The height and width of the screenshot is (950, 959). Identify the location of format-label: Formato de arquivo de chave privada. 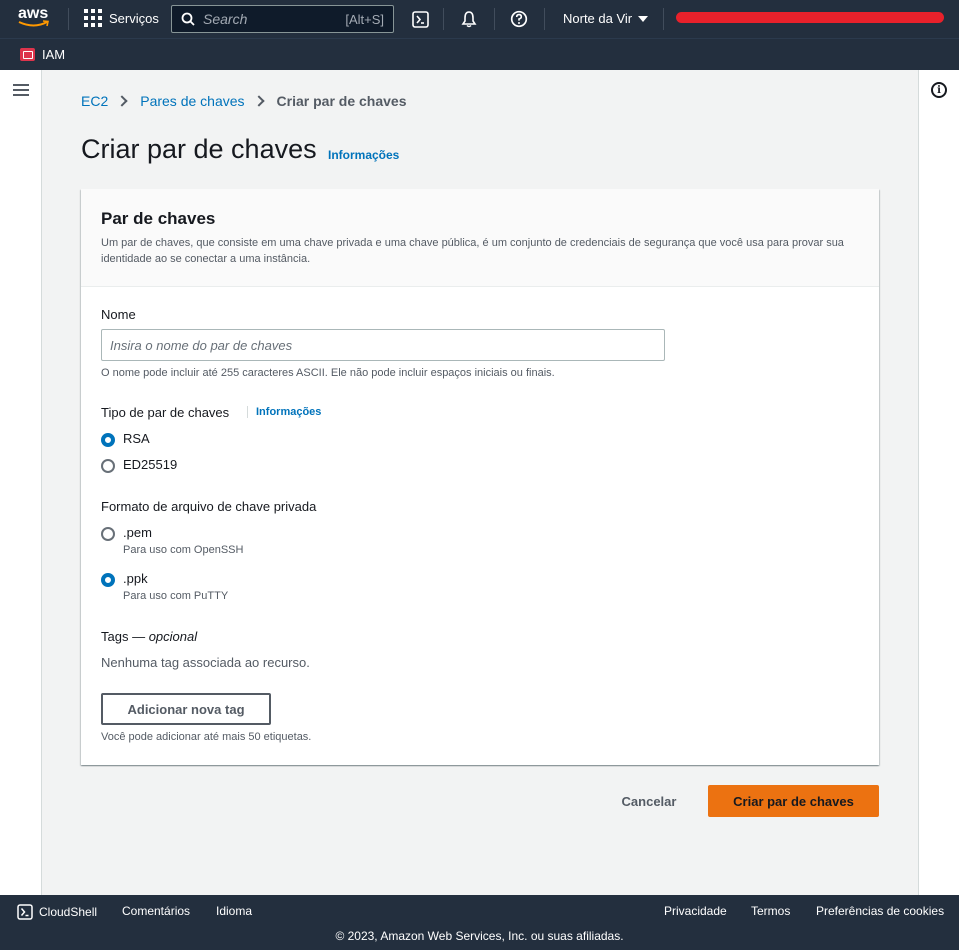
(209, 506).